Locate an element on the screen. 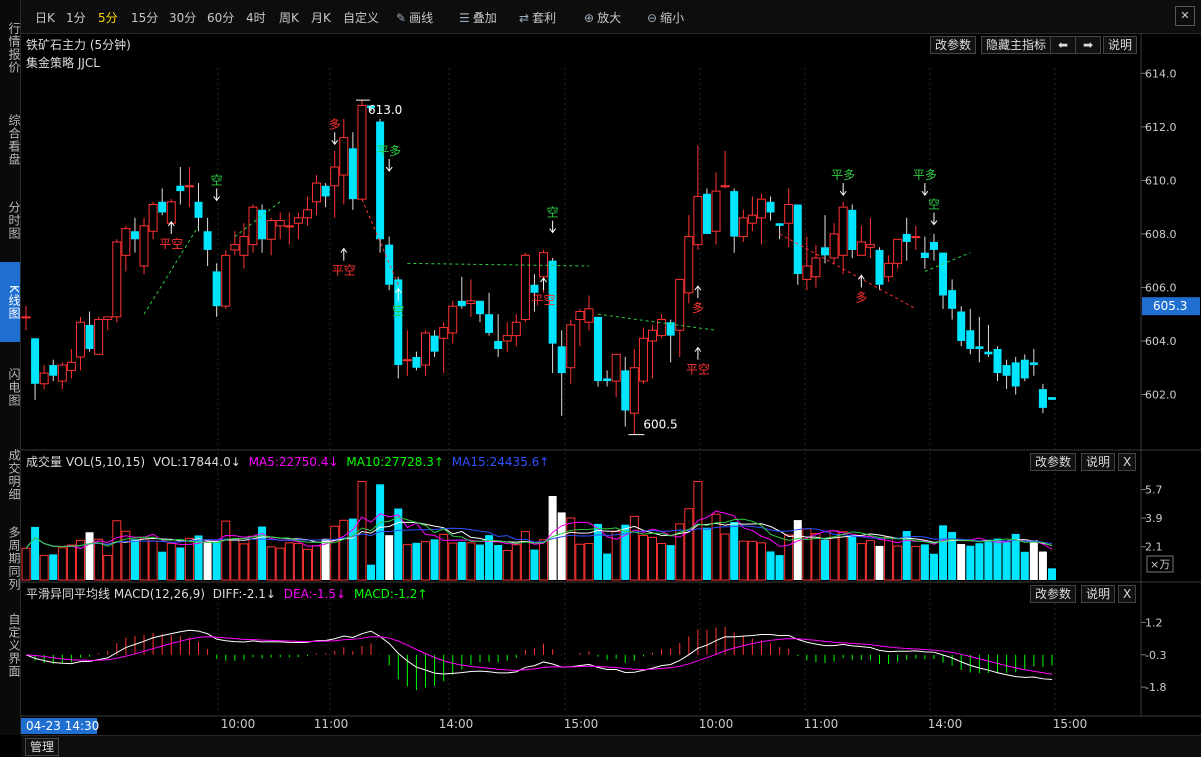  time-axis-label: 11:00 is located at coordinates (331, 724).